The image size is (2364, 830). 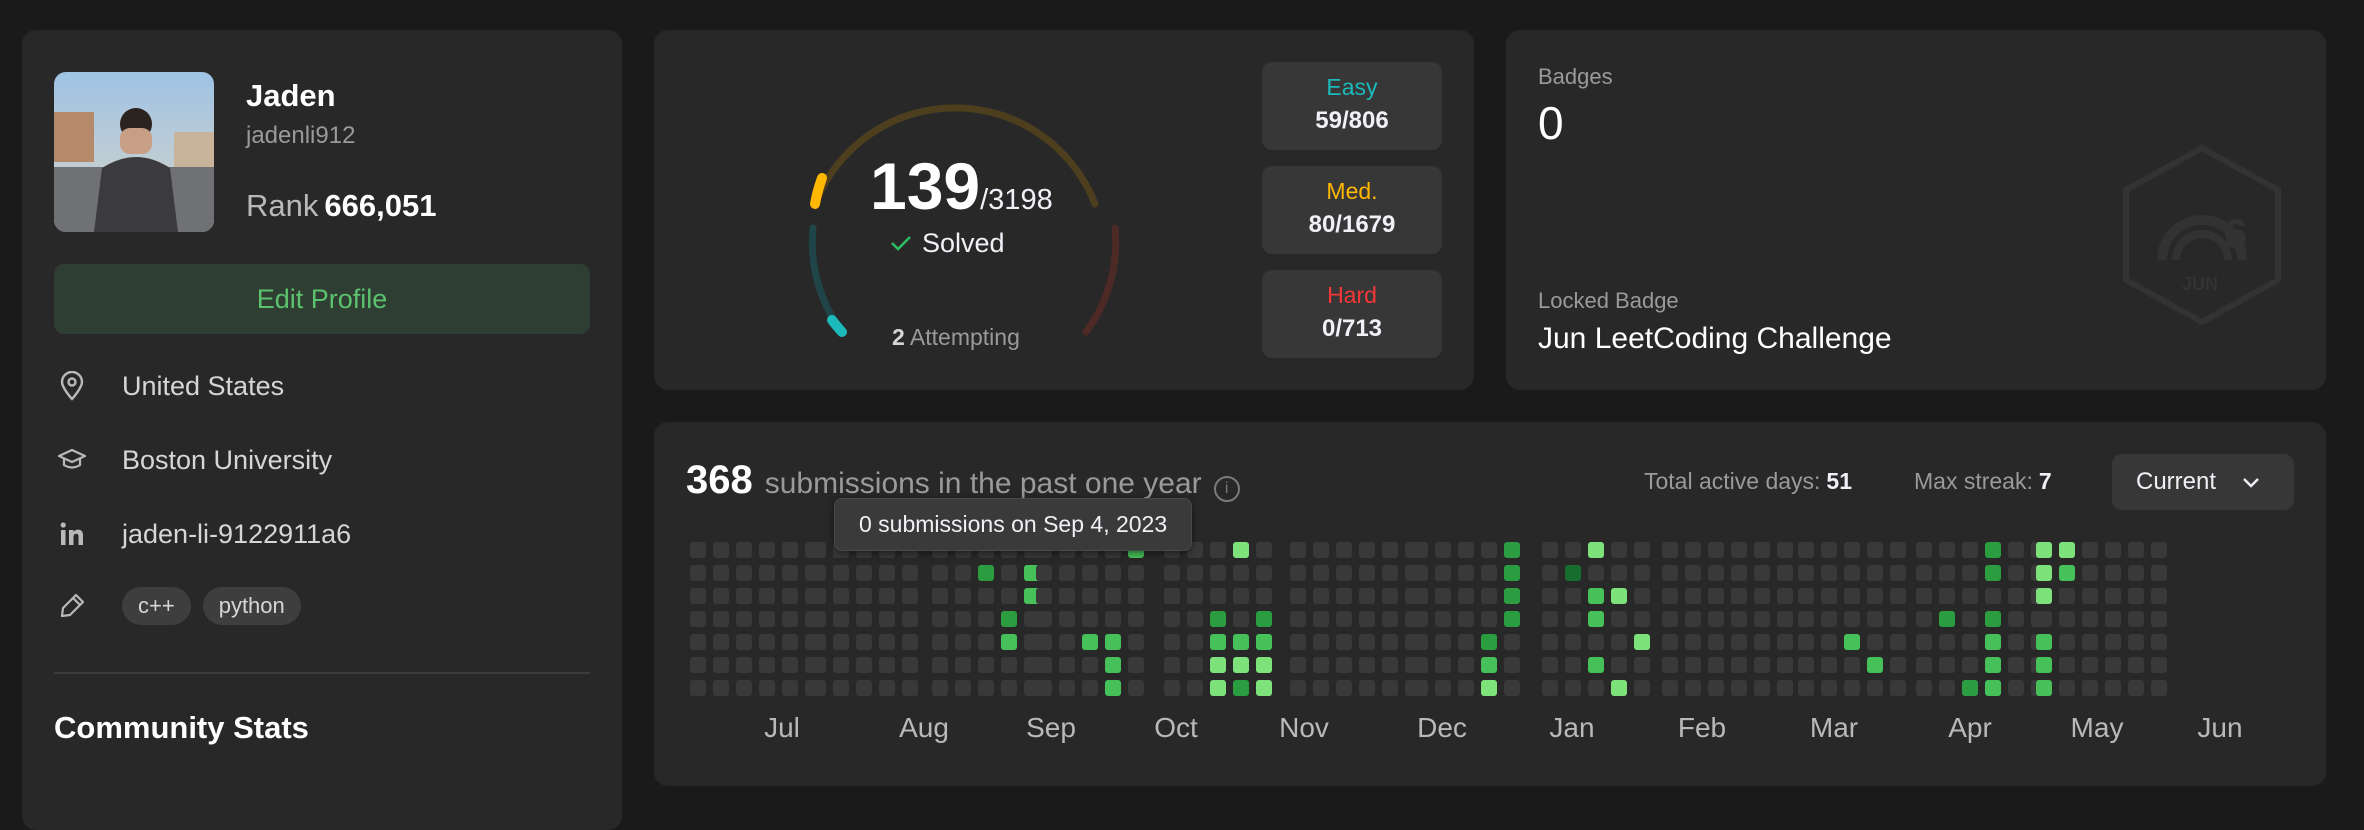 What do you see at coordinates (134, 152) in the screenshot?
I see `avatar` at bounding box center [134, 152].